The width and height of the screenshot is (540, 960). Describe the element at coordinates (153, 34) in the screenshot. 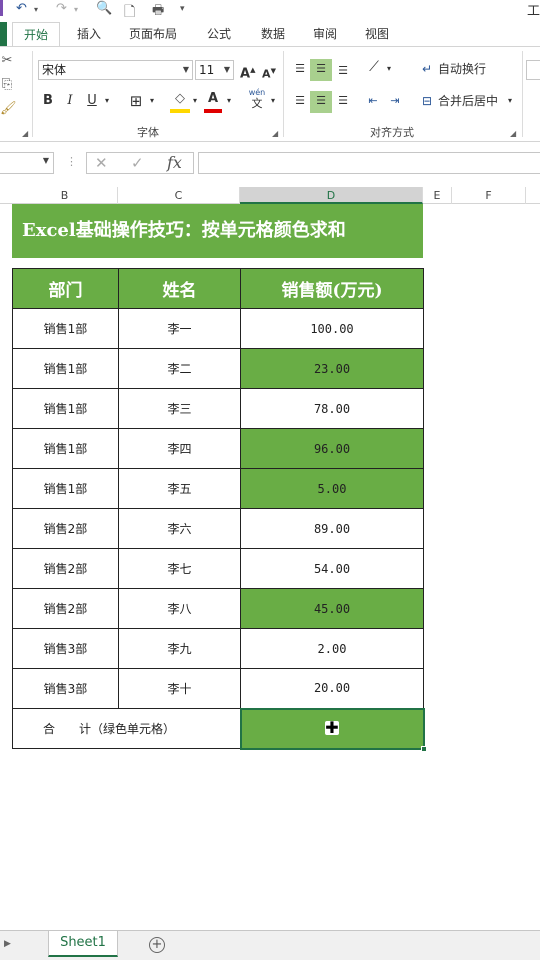

I see `tab-page-layout: 页面布局` at that location.